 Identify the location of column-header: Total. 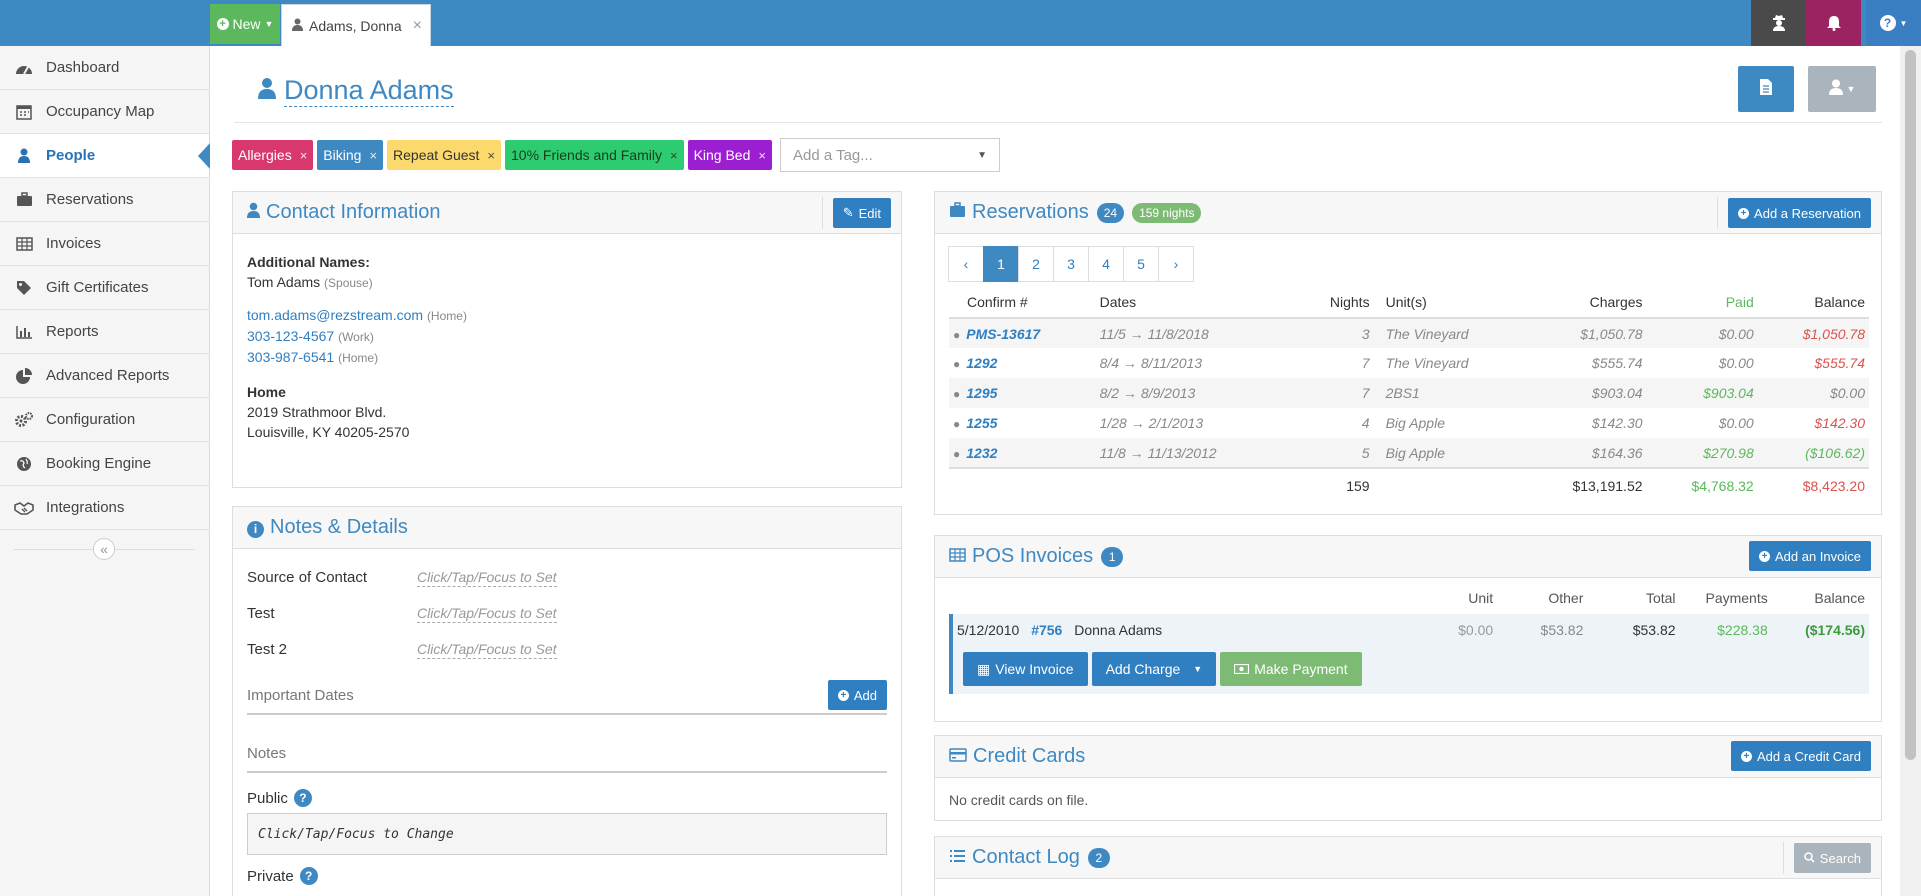
(1633, 598).